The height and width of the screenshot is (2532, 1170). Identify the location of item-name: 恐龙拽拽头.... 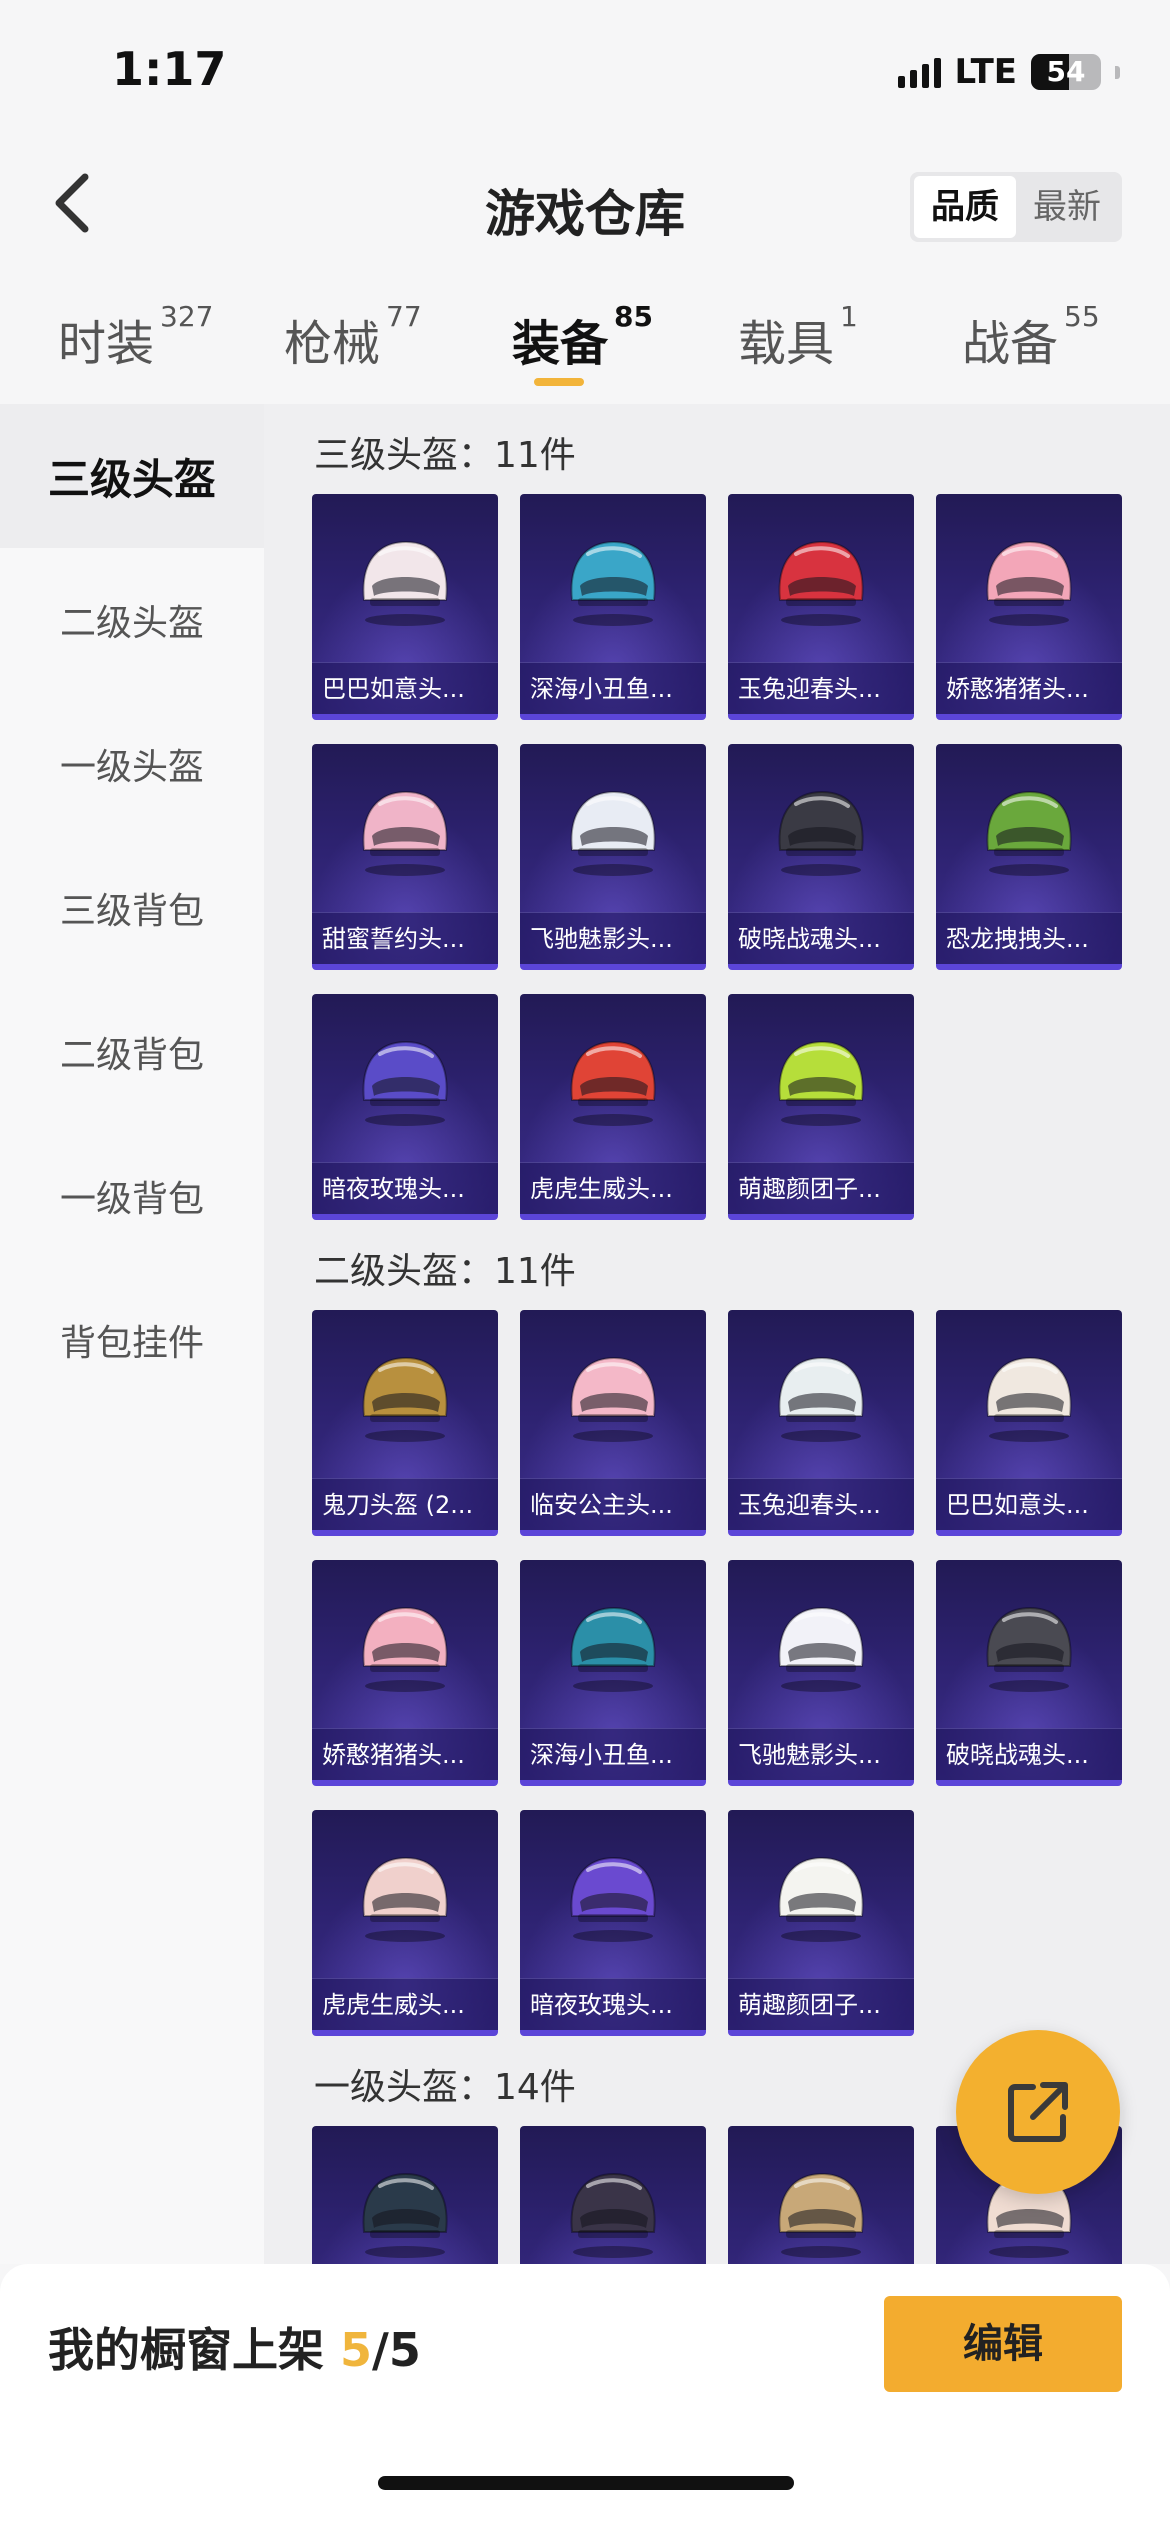
(1029, 938).